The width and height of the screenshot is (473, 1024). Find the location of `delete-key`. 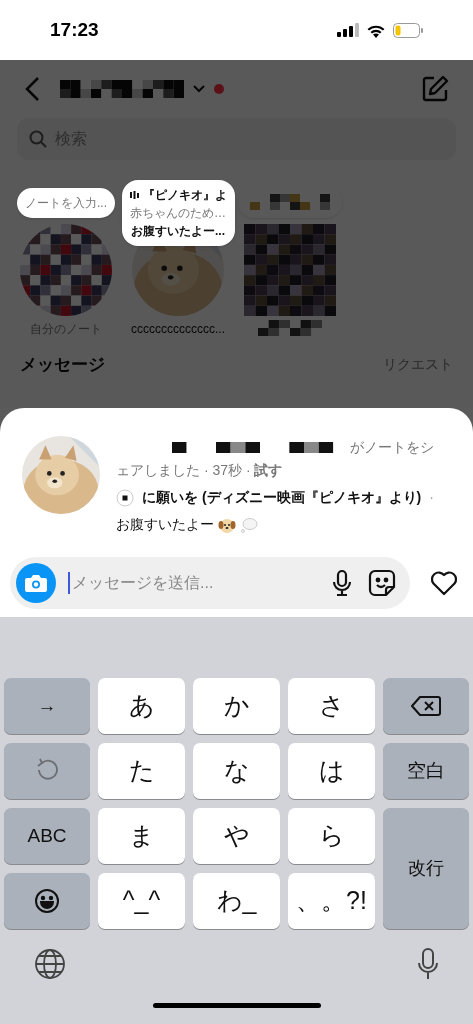

delete-key is located at coordinates (426, 706).